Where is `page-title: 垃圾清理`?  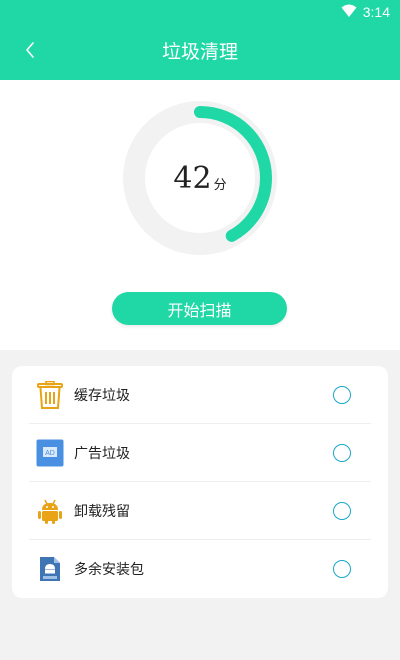
page-title: 垃圾清理 is located at coordinates (199, 52).